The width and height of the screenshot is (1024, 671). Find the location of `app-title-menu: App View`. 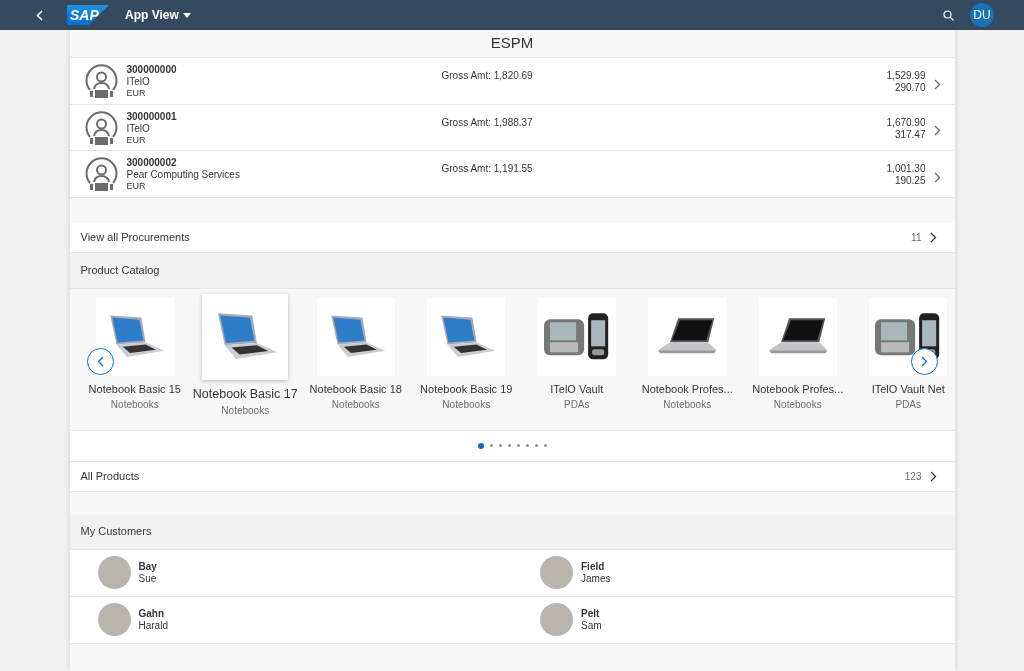

app-title-menu: App View is located at coordinates (158, 15).